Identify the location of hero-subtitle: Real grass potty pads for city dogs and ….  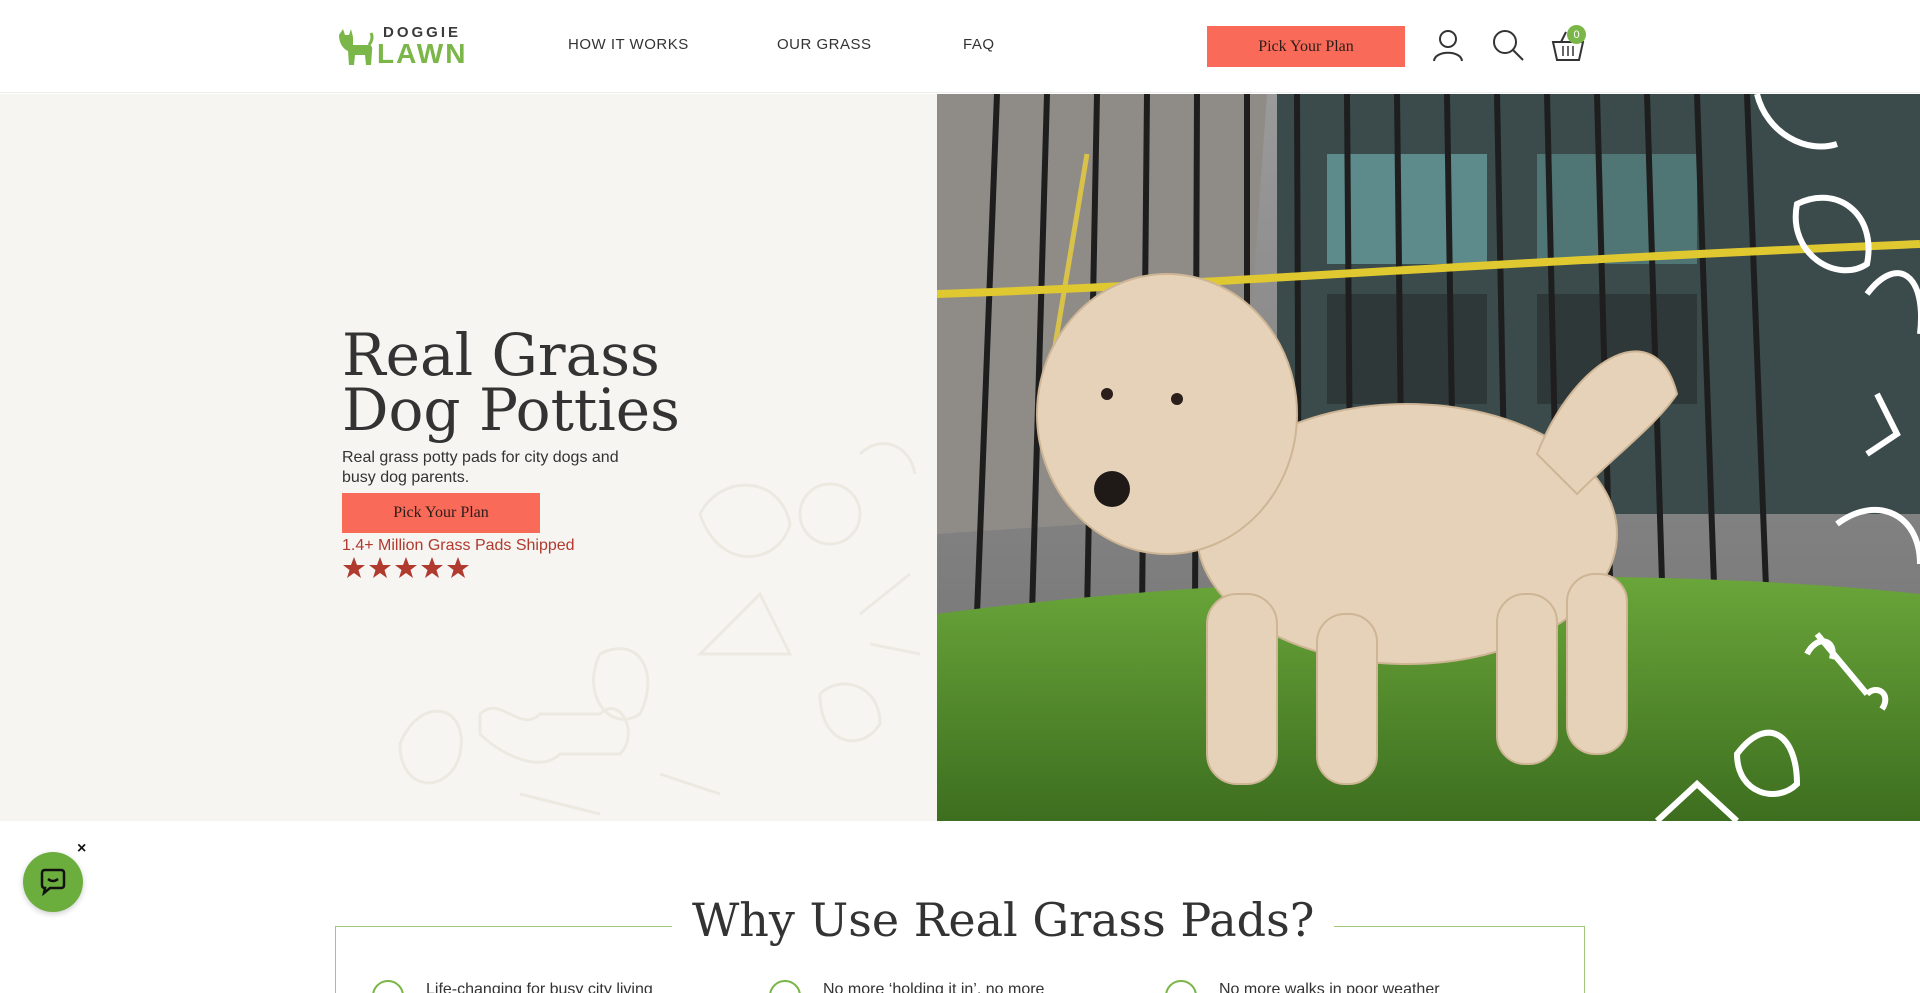
(480, 467).